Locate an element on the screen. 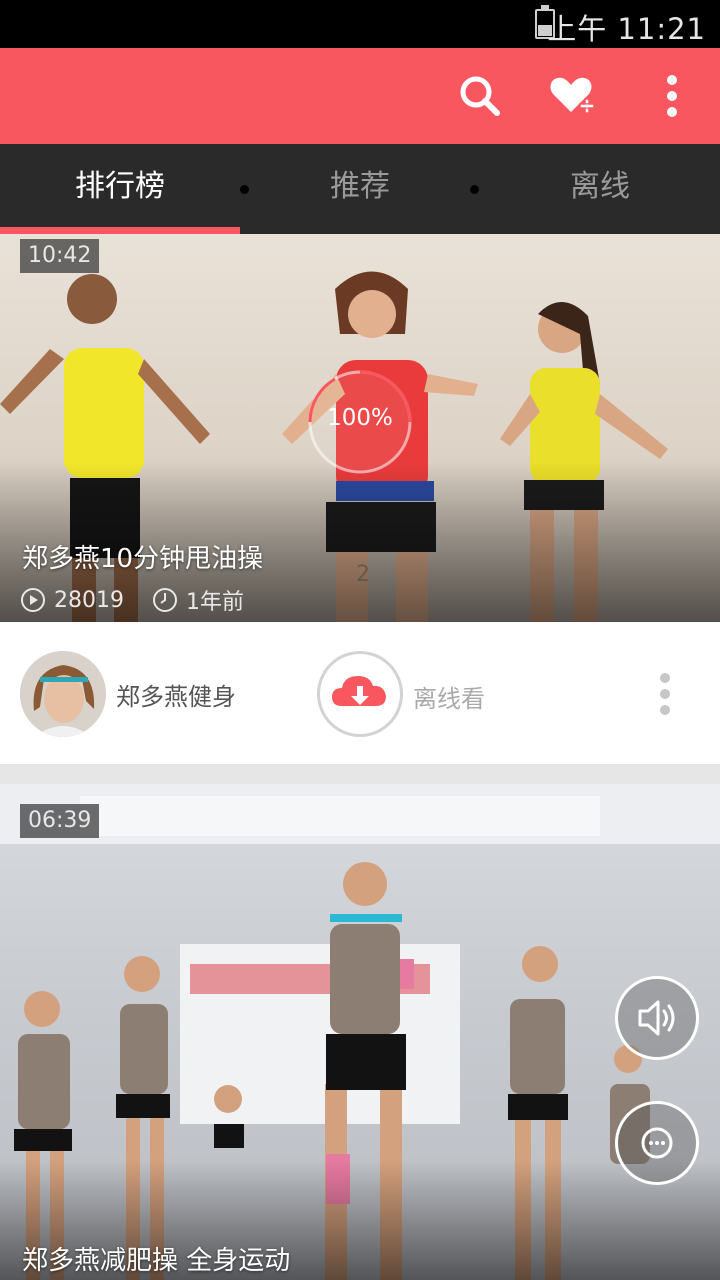  status-time: 上午 11:21 is located at coordinates (626, 29).